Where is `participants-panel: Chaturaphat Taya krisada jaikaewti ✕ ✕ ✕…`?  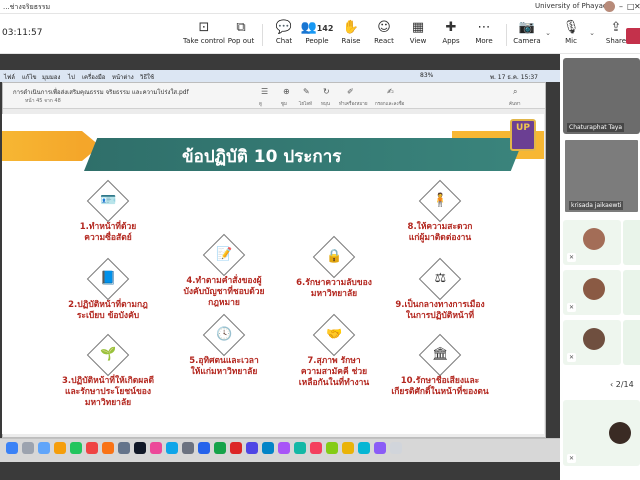 participants-panel: Chaturaphat Taya krisada jaikaewti ✕ ✕ ✕… is located at coordinates (600, 267).